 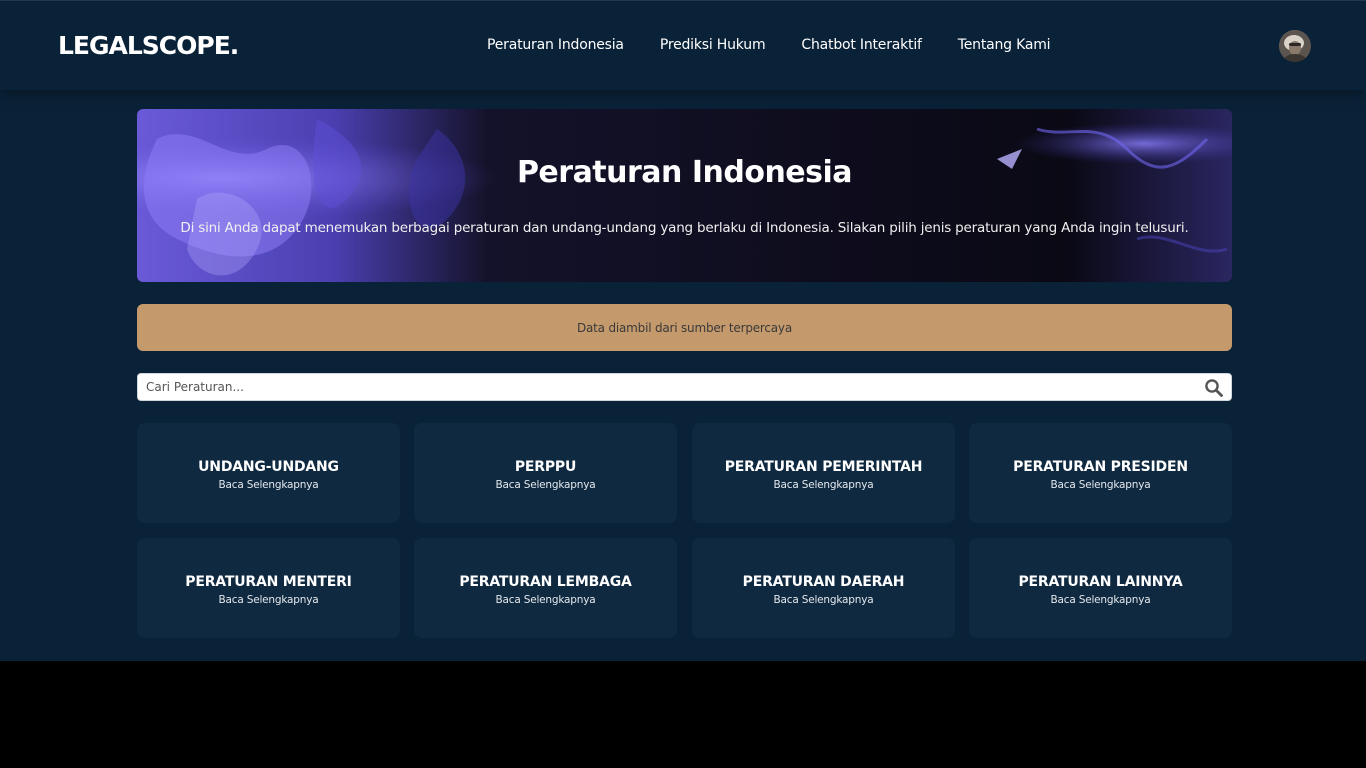 What do you see at coordinates (684, 172) in the screenshot?
I see `page-title: Peraturan Indonesia` at bounding box center [684, 172].